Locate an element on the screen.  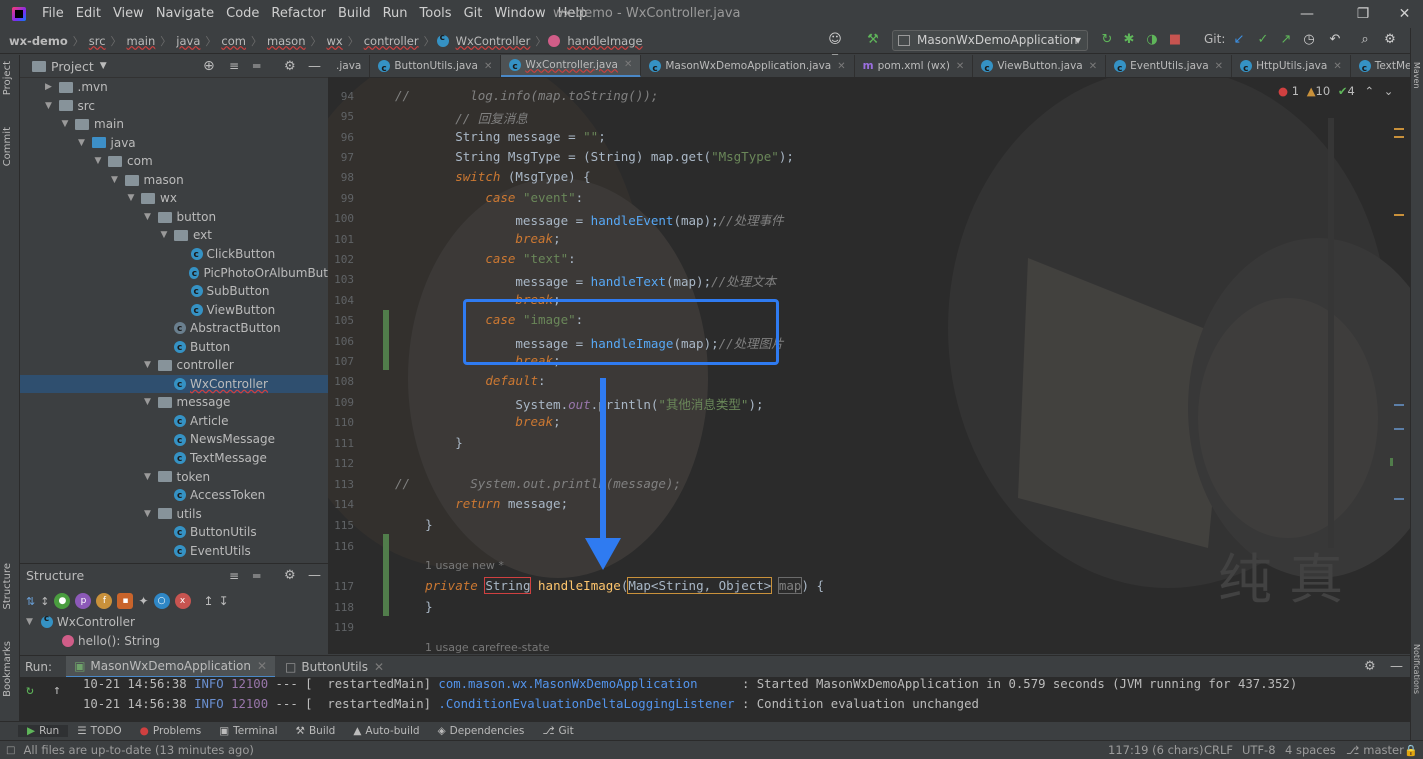
chevron-right-icon: ▶ is located at coordinates (49, 87).